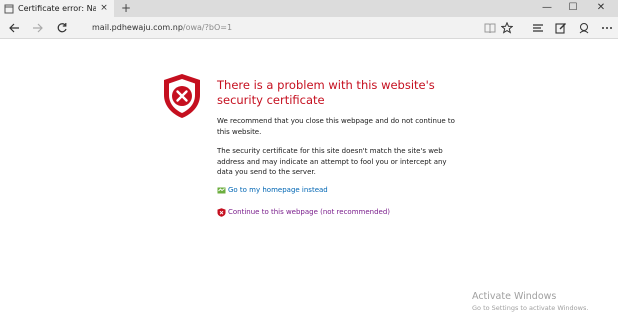 The image size is (618, 328). I want to click on web-note-button, so click(561, 28).